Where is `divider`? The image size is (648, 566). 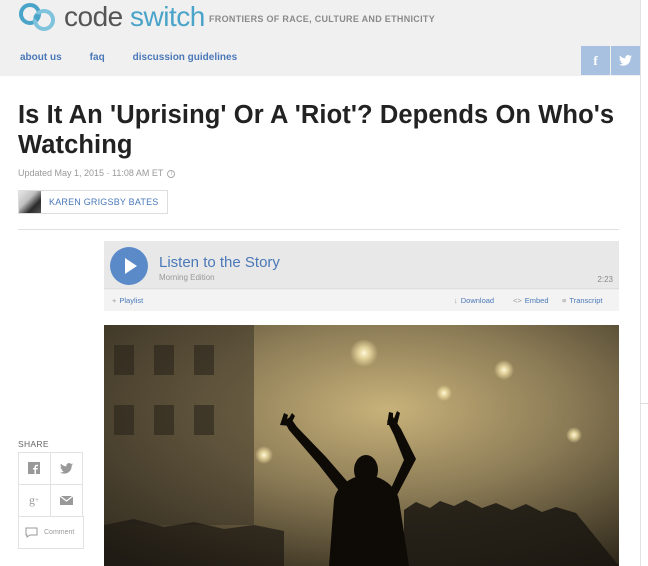 divider is located at coordinates (318, 229).